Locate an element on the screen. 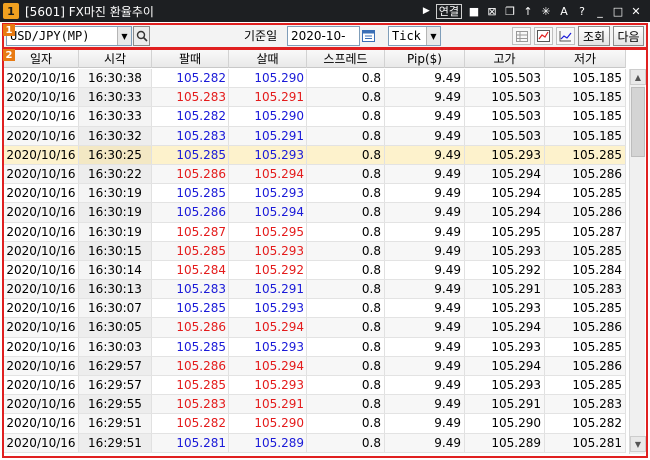 Image resolution: width=650 pixels, height=460 pixels. help-icon: ? is located at coordinates (582, 11).